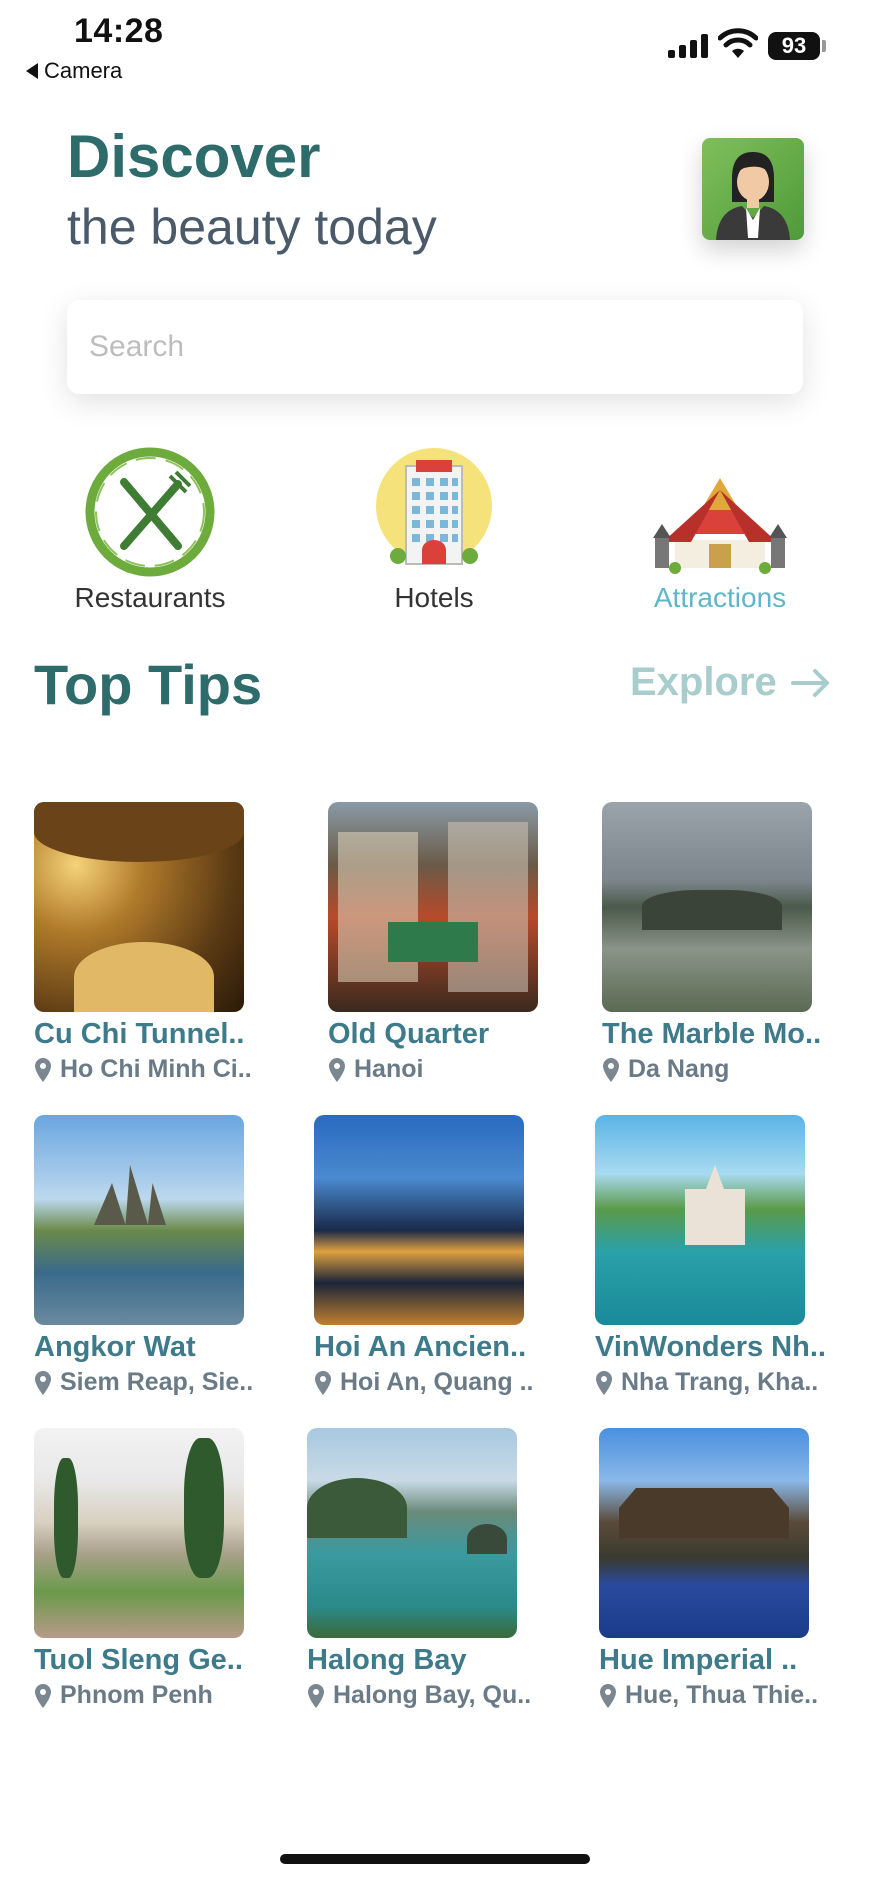 This screenshot has height=1884, width=871. Describe the element at coordinates (150, 512) in the screenshot. I see `fork-knife-icon` at that location.